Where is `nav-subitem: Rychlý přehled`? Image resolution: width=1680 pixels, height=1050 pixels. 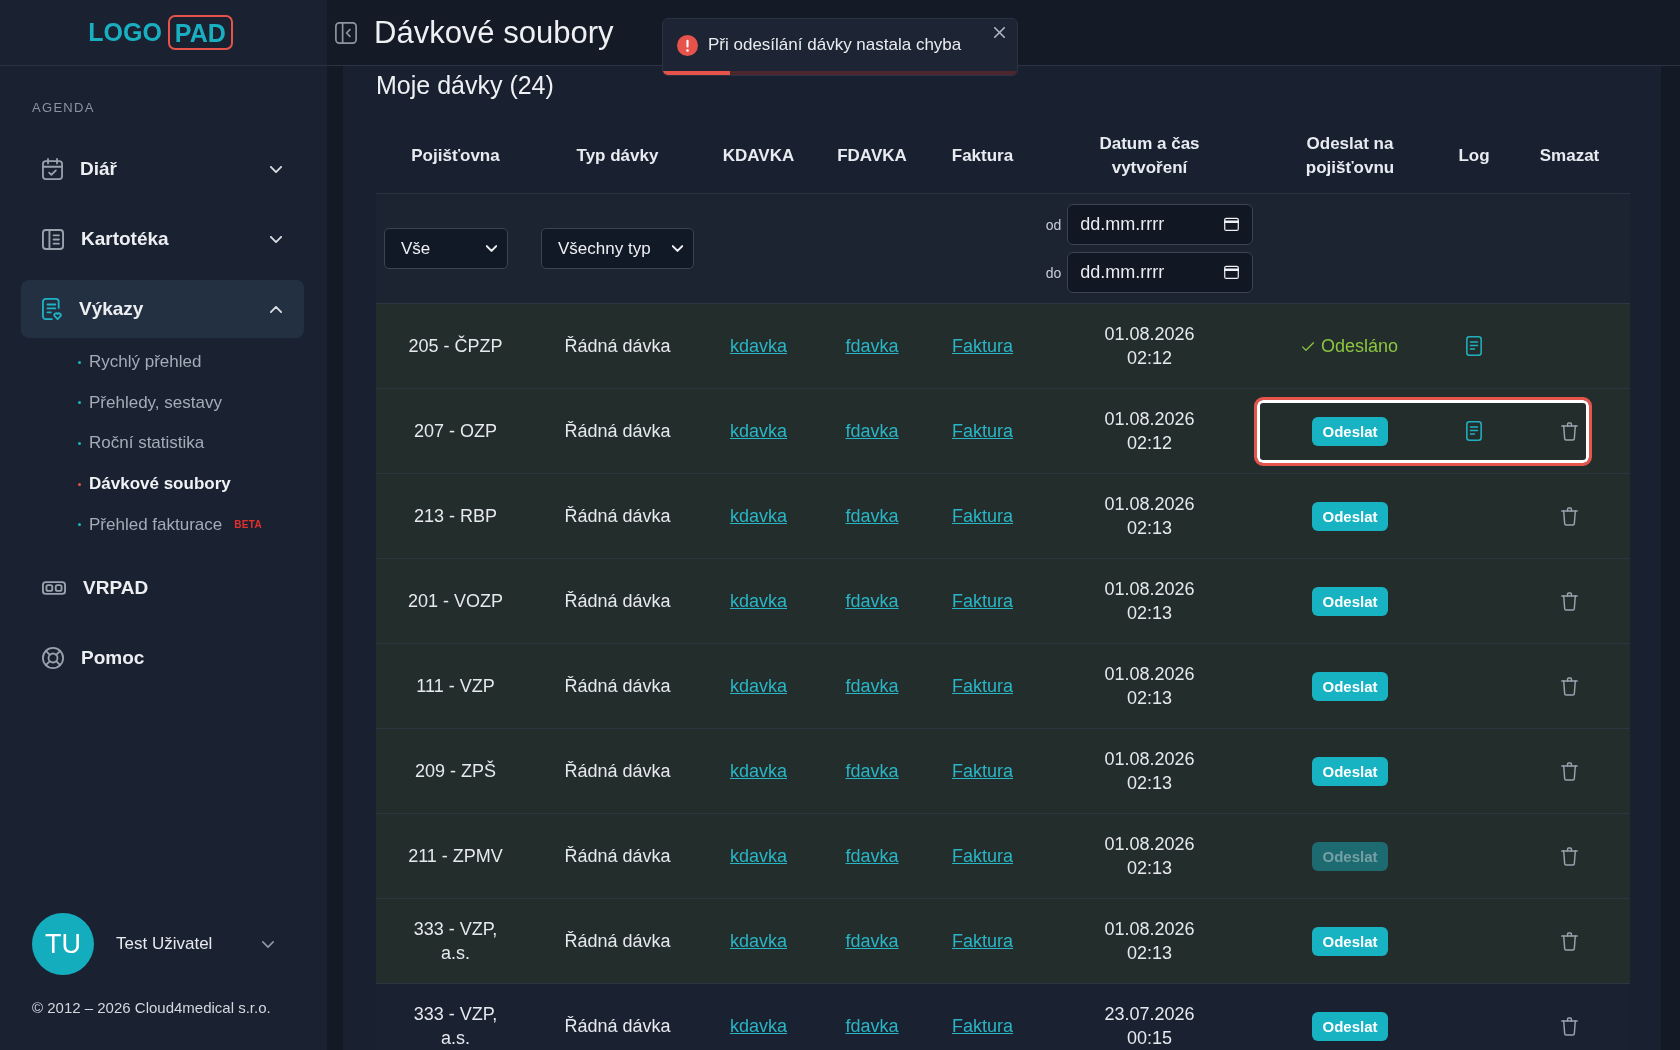 nav-subitem: Rychlý přehled is located at coordinates (140, 362).